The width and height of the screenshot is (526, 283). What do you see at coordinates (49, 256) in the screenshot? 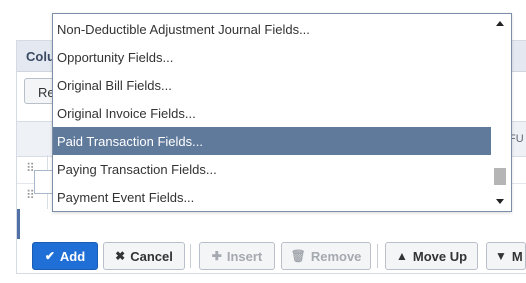
I see `check-icon: ✔` at bounding box center [49, 256].